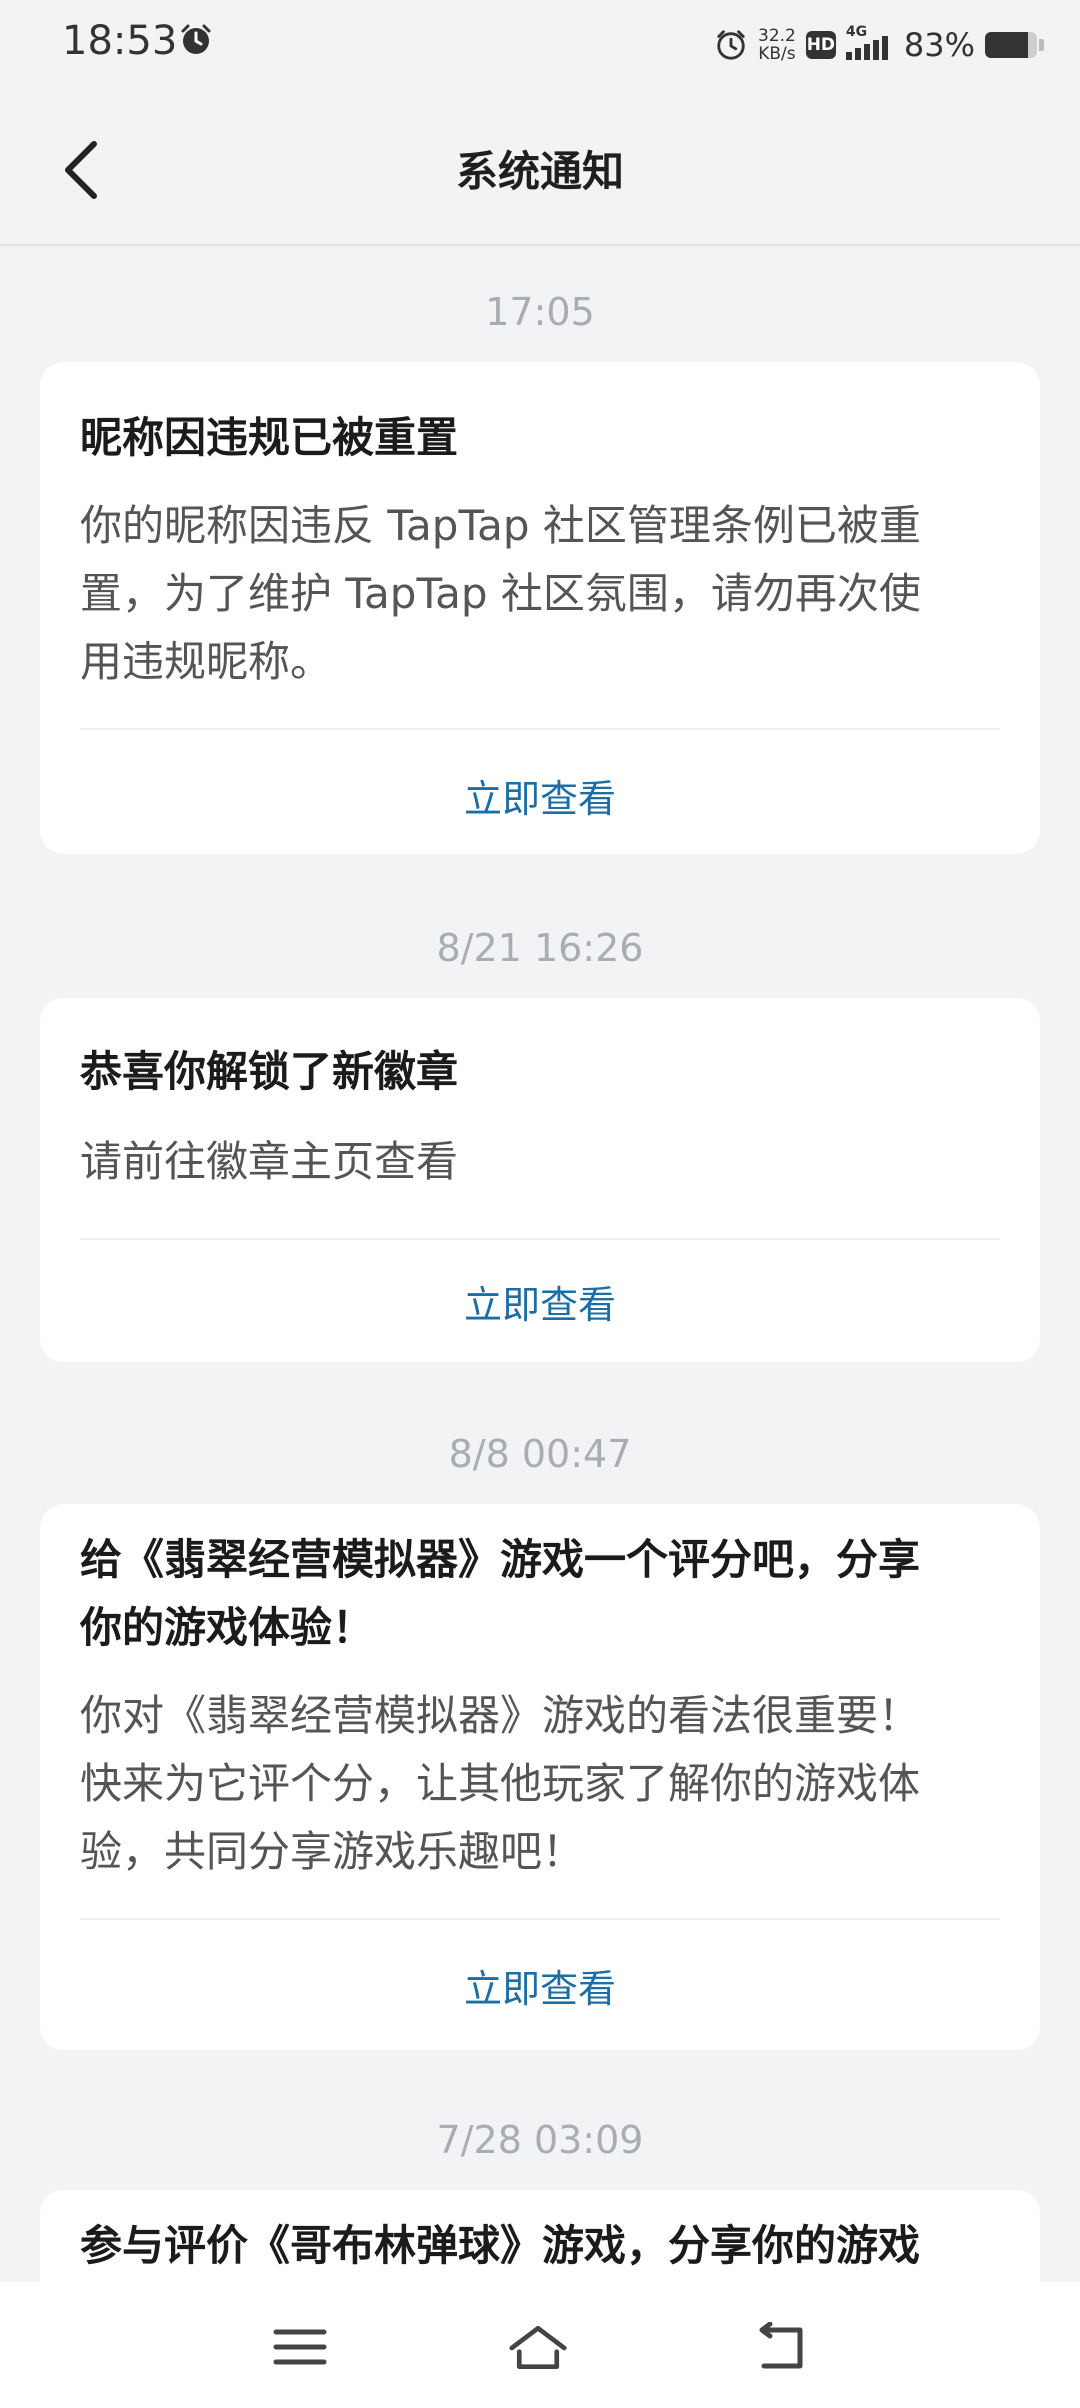  Describe the element at coordinates (820, 45) in the screenshot. I see `hd-icon: HD` at that location.